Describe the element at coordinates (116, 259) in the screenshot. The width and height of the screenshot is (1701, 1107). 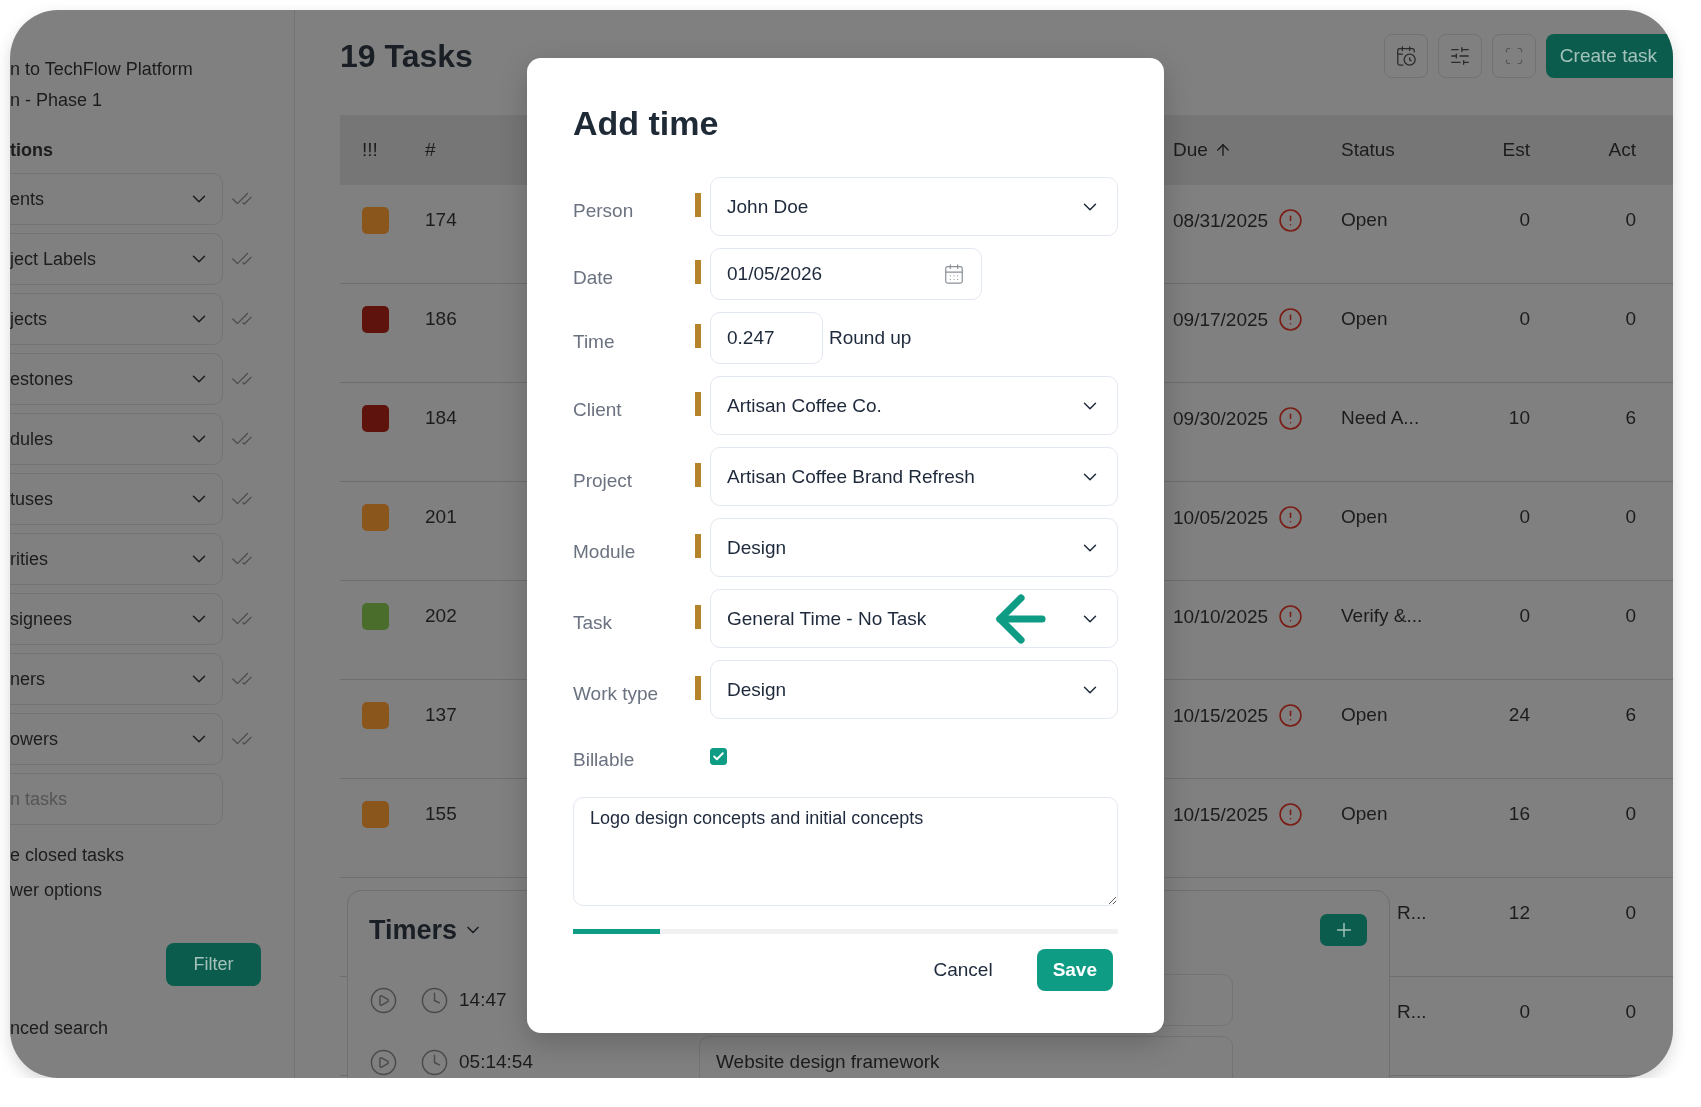
I see `filter-select: ject Labels` at that location.